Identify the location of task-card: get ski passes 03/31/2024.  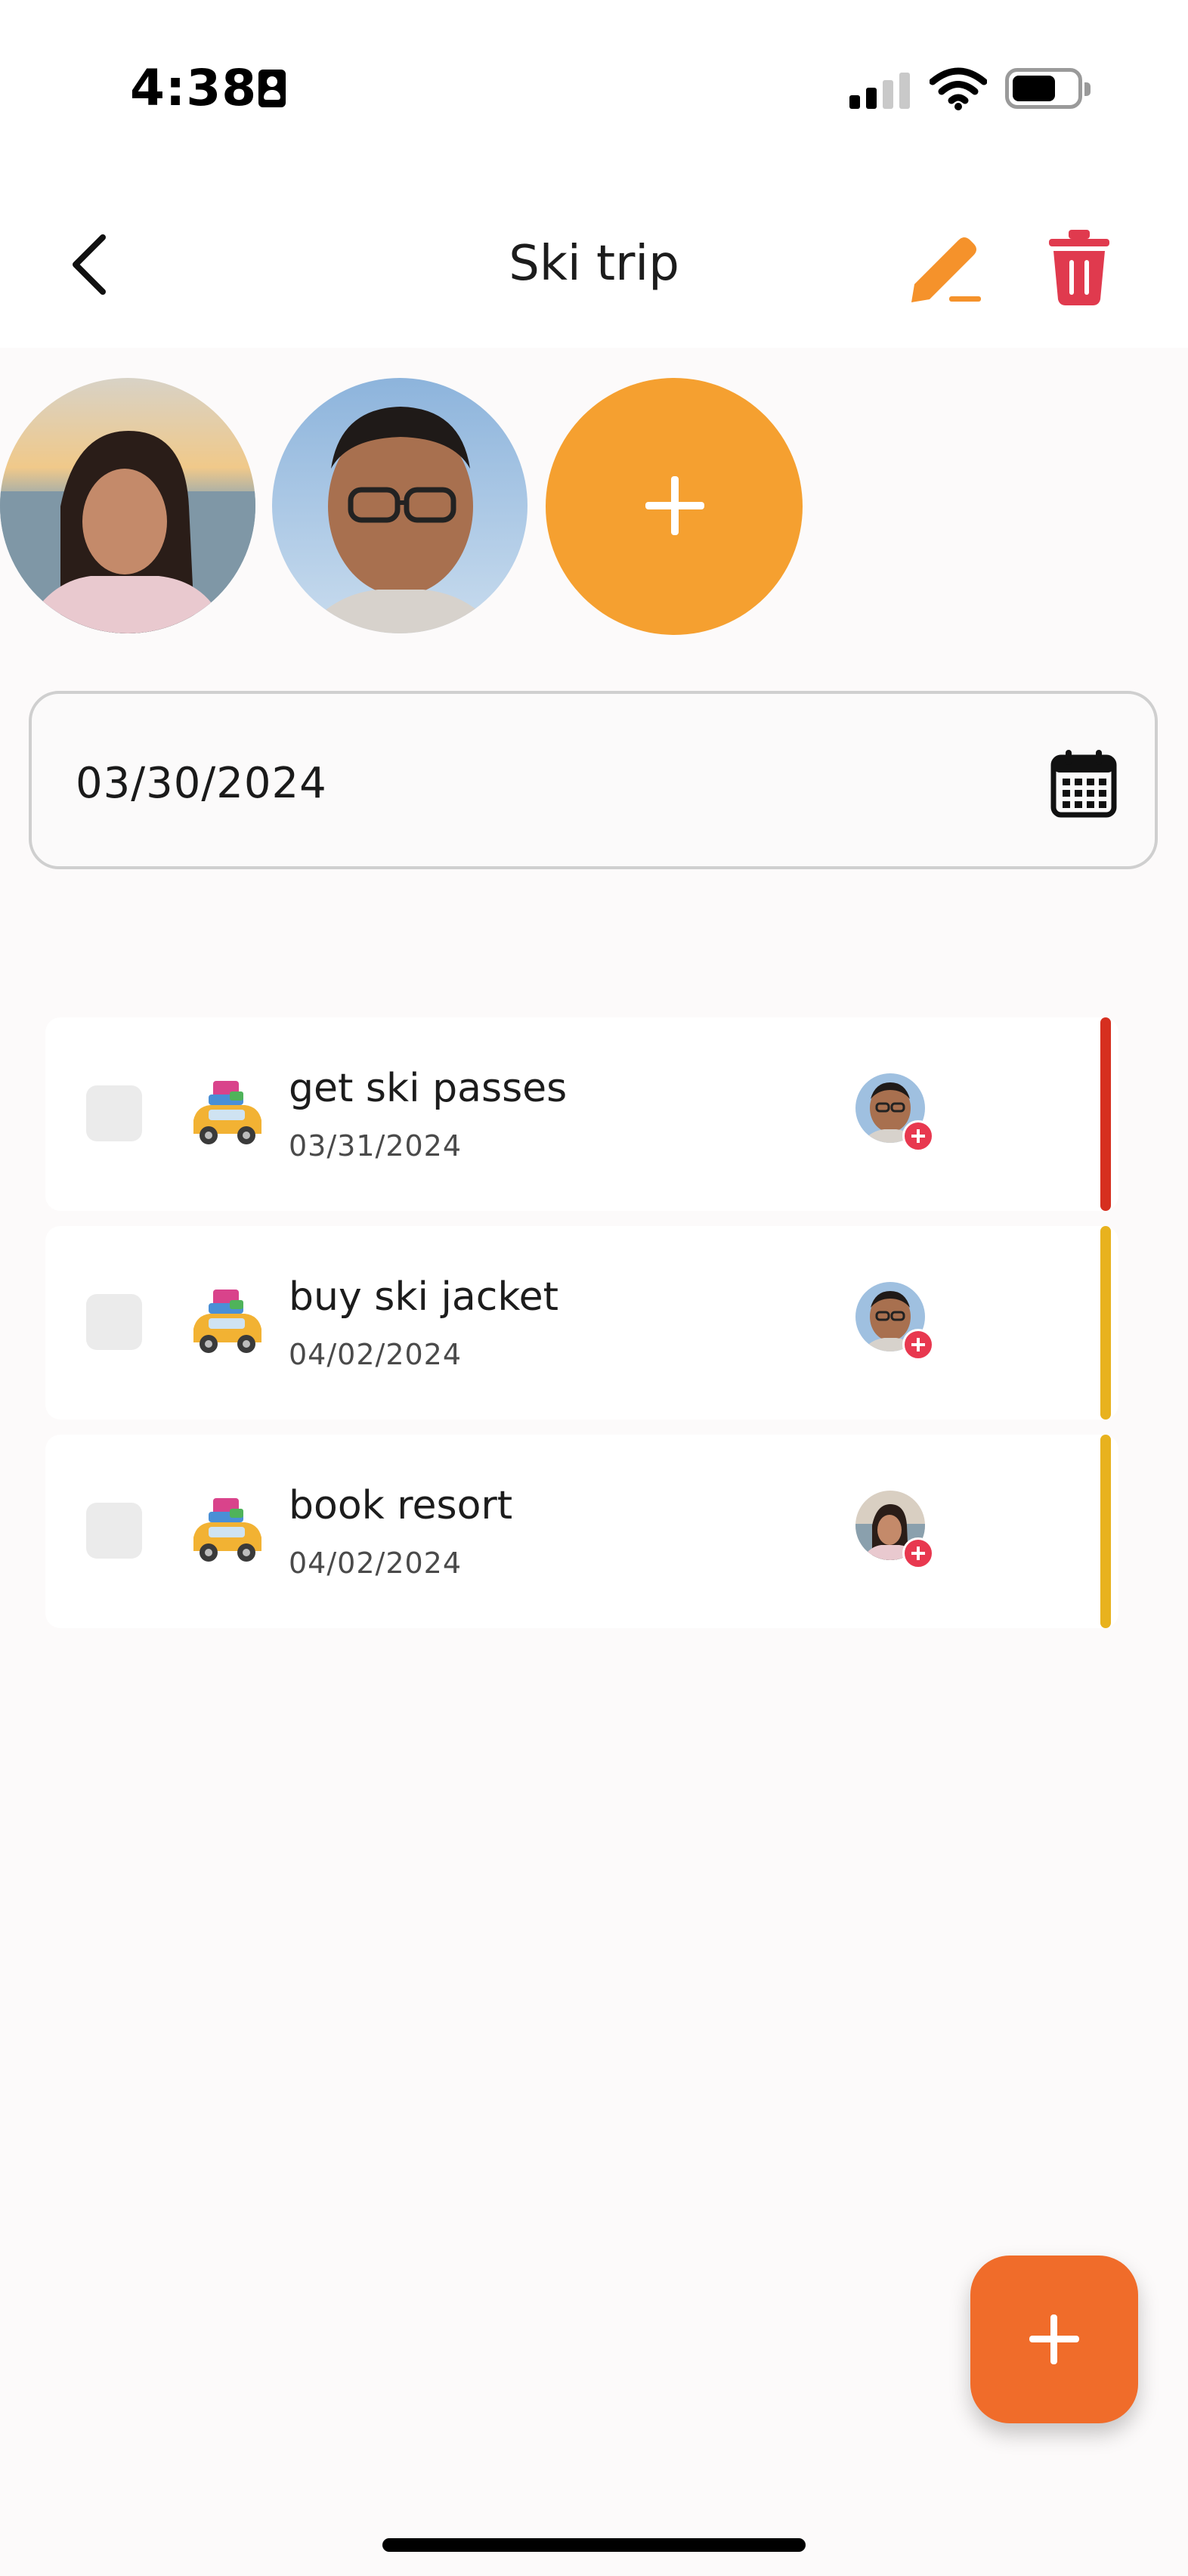
(581, 1114).